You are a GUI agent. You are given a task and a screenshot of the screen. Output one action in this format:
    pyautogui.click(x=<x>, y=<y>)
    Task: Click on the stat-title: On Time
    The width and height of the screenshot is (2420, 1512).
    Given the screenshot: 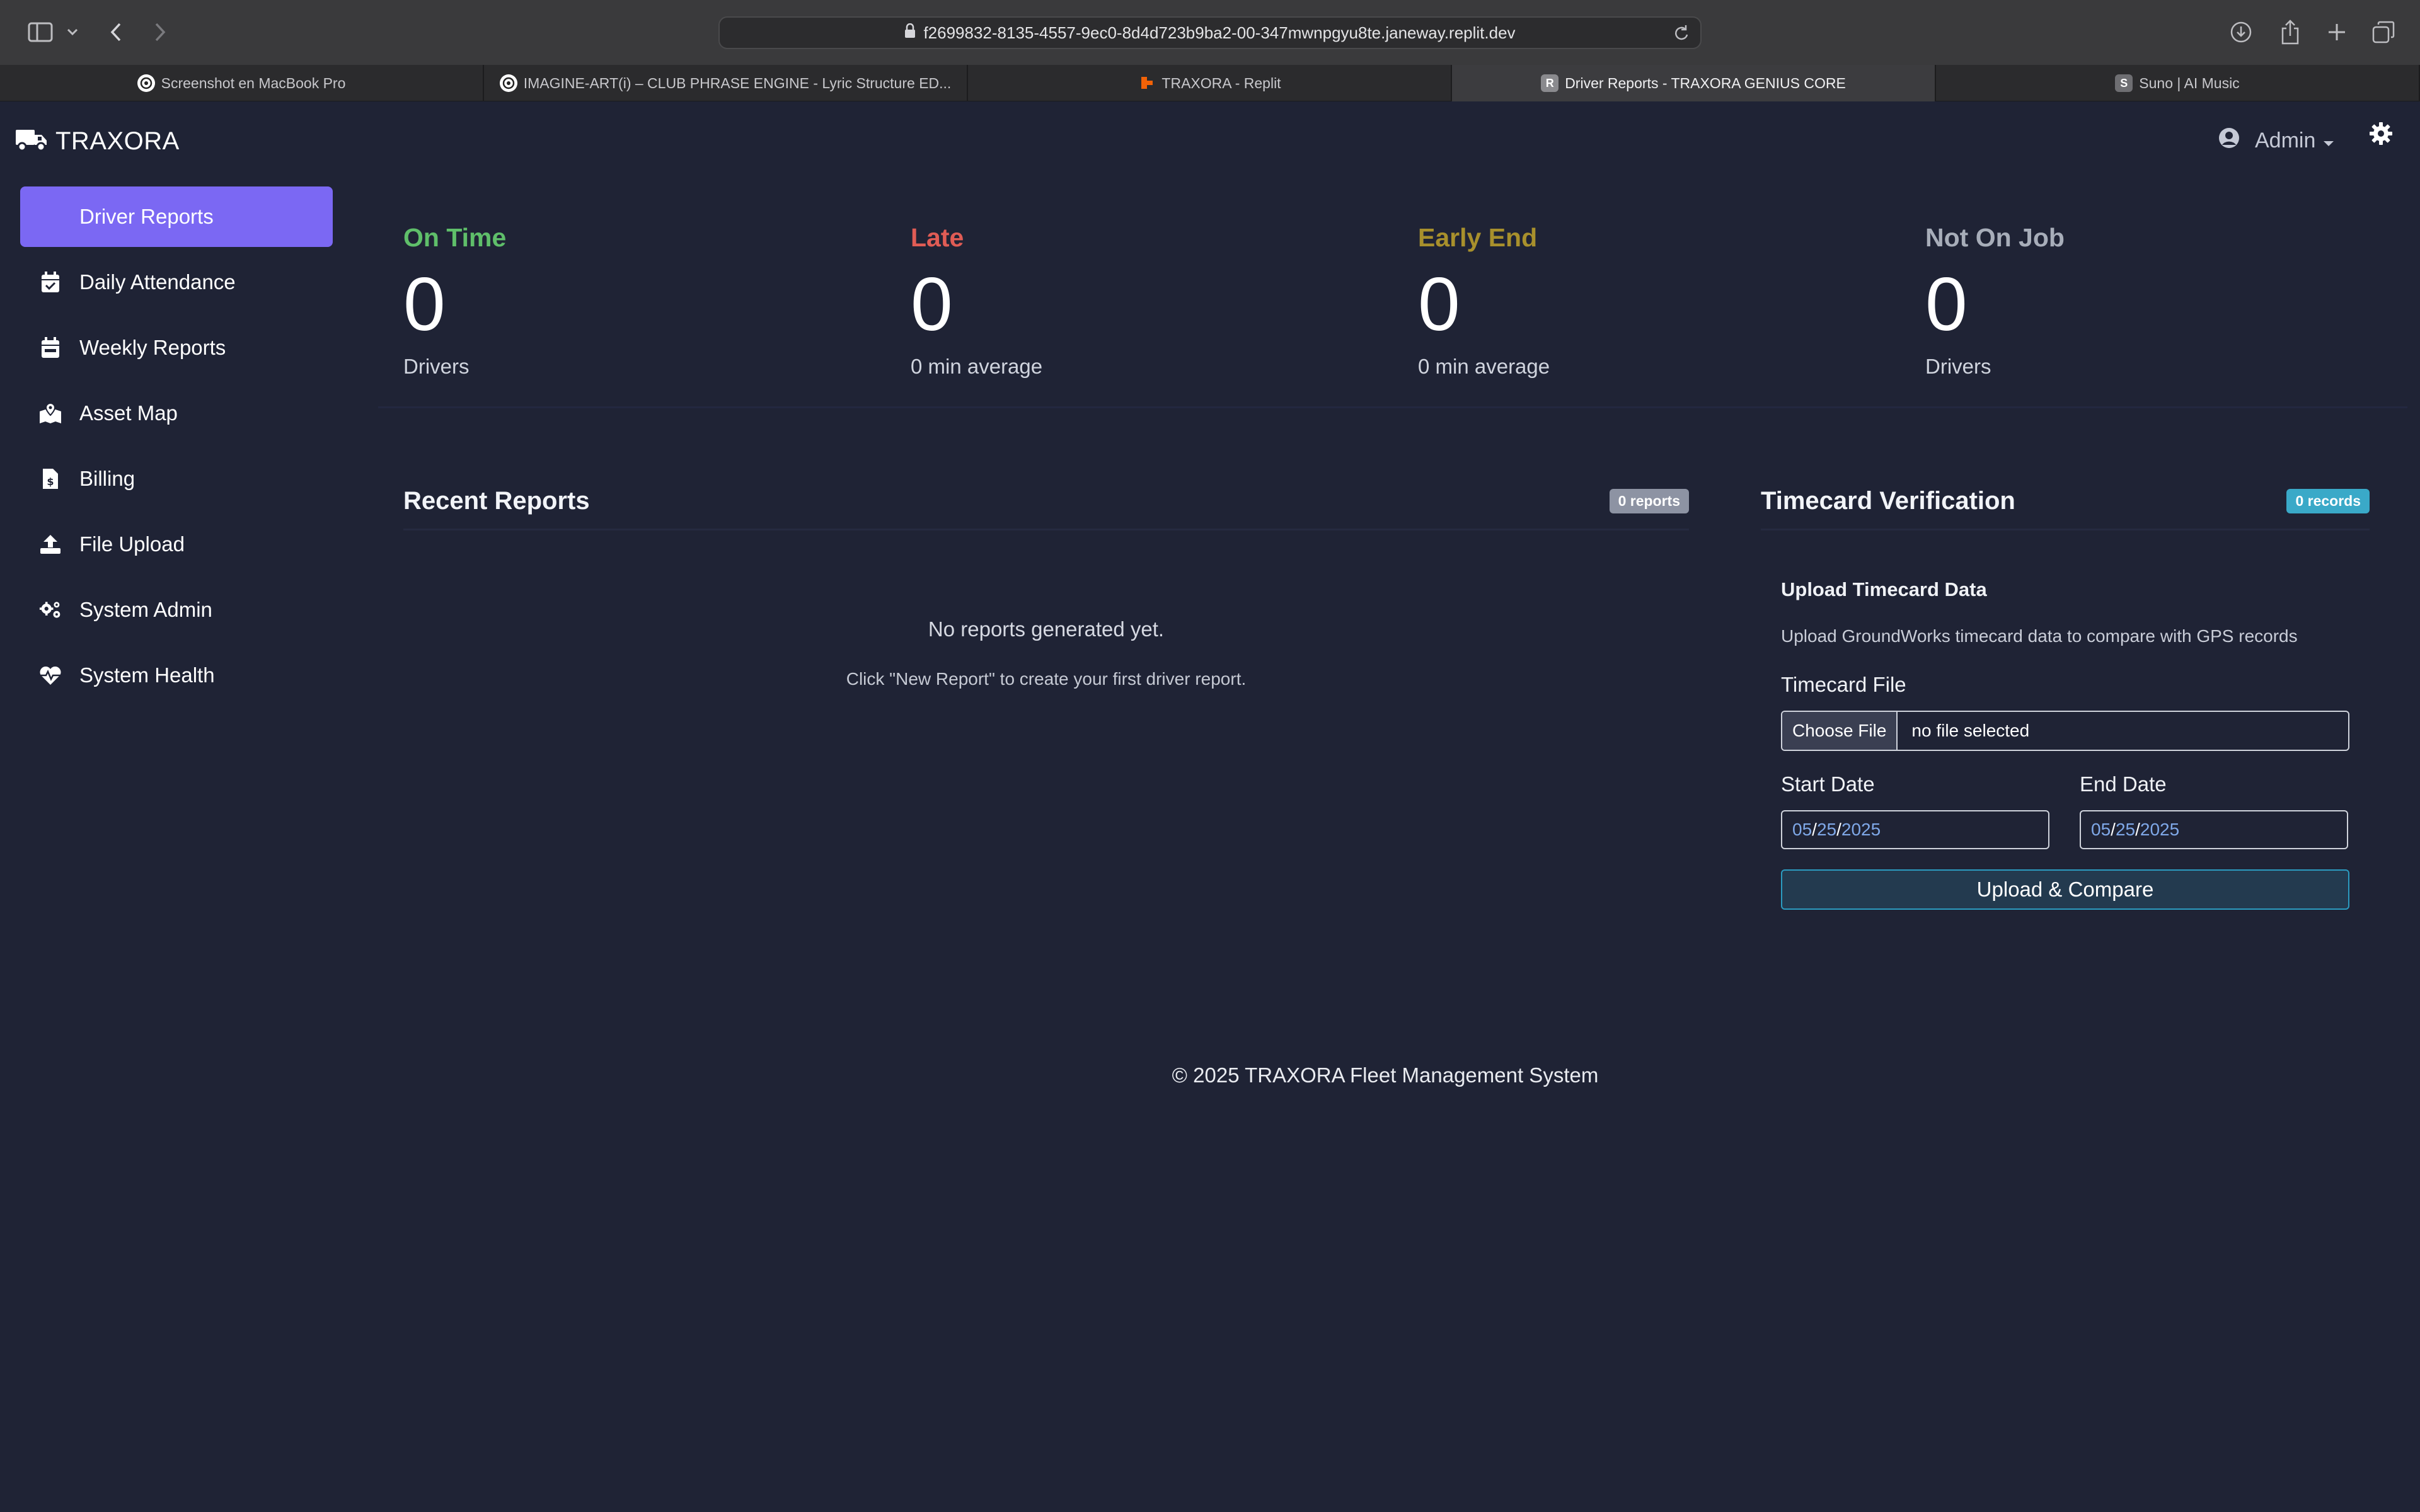 What is the action you would take?
    pyautogui.click(x=455, y=237)
    